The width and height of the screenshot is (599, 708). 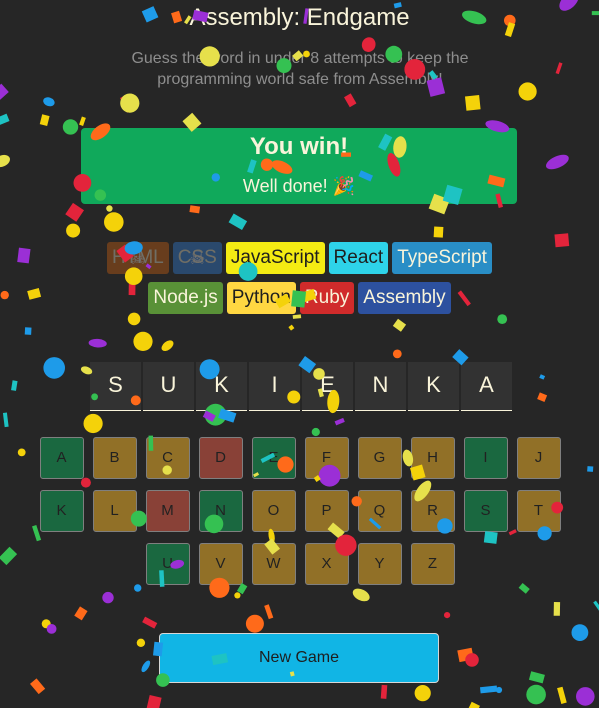 I want to click on key-p: P, so click(x=326, y=511).